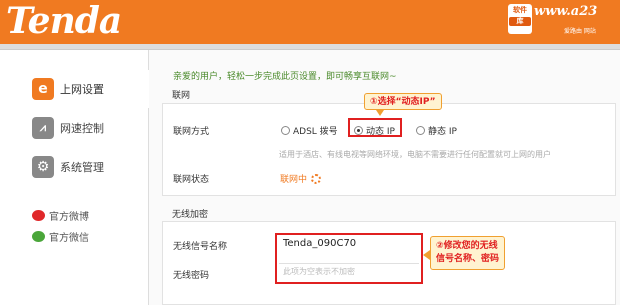  Describe the element at coordinates (315, 132) in the screenshot. I see `option-adsl-label: ADSL 拨号` at that location.